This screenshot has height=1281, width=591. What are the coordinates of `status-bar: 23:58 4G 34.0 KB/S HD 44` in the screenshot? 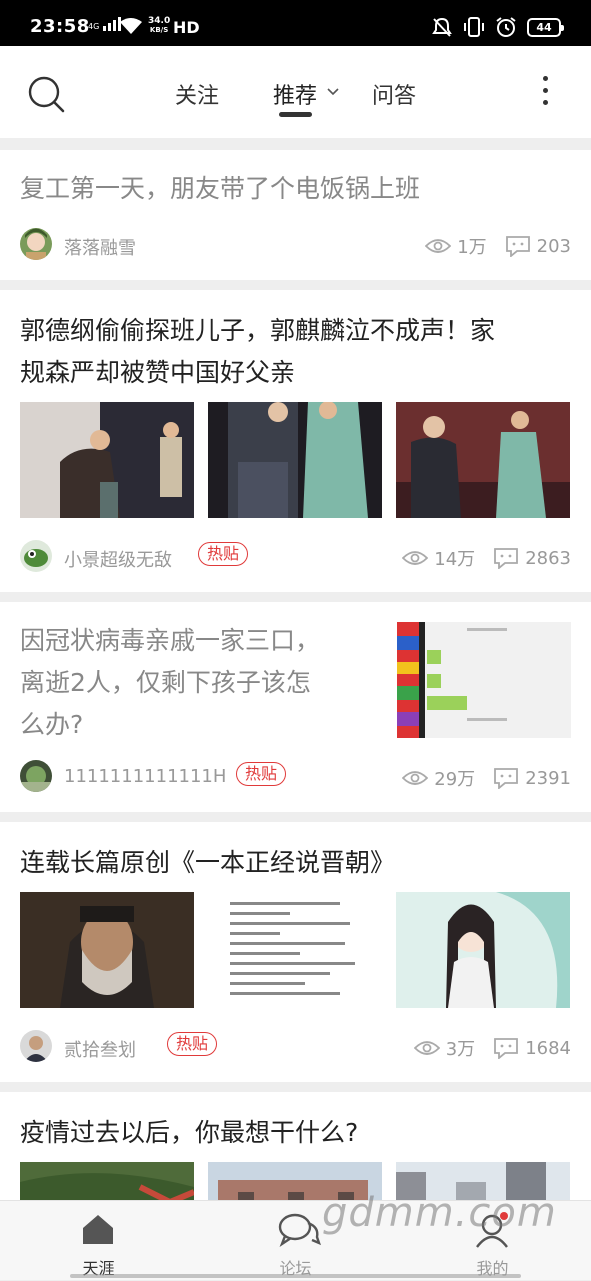 It's located at (295, 23).